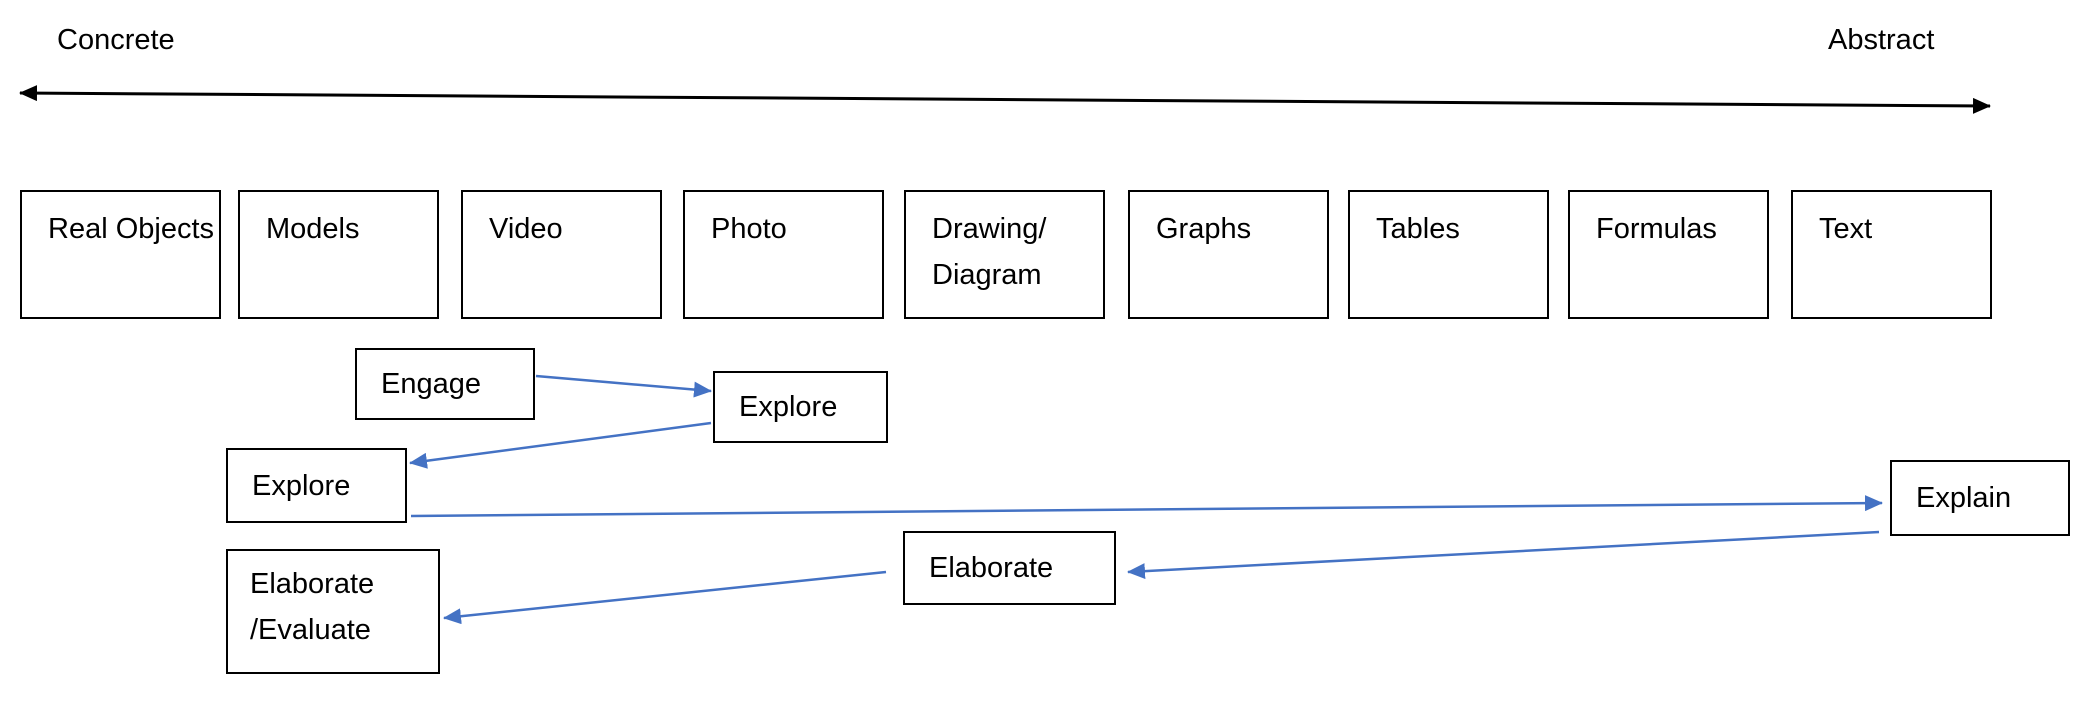 The width and height of the screenshot is (2085, 703). Describe the element at coordinates (120, 254) in the screenshot. I see `representation-real-objects: Real Objects` at that location.